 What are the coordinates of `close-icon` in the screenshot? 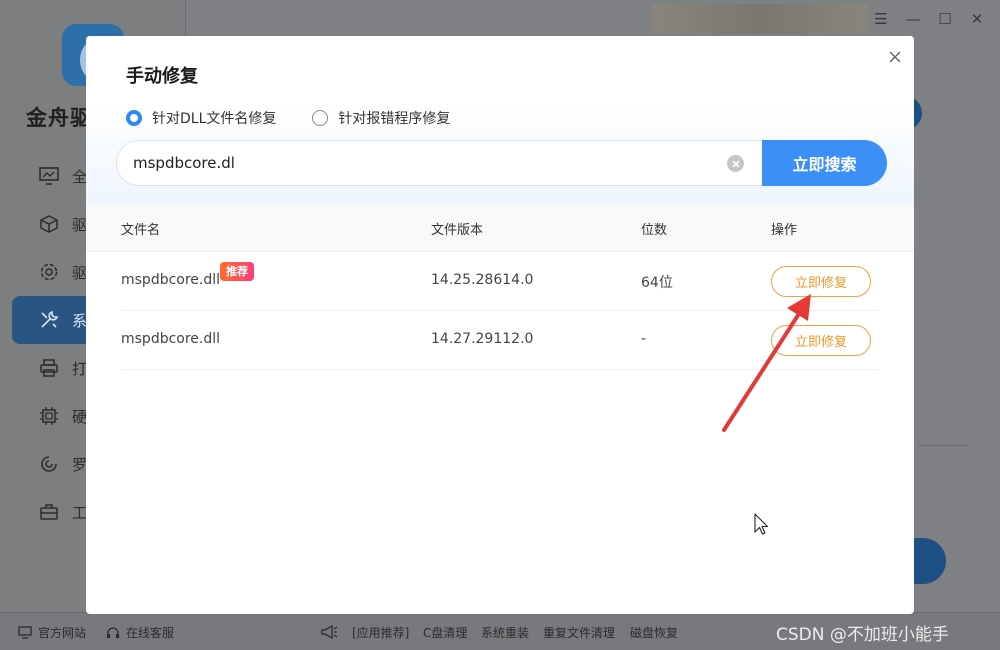 It's located at (895, 57).